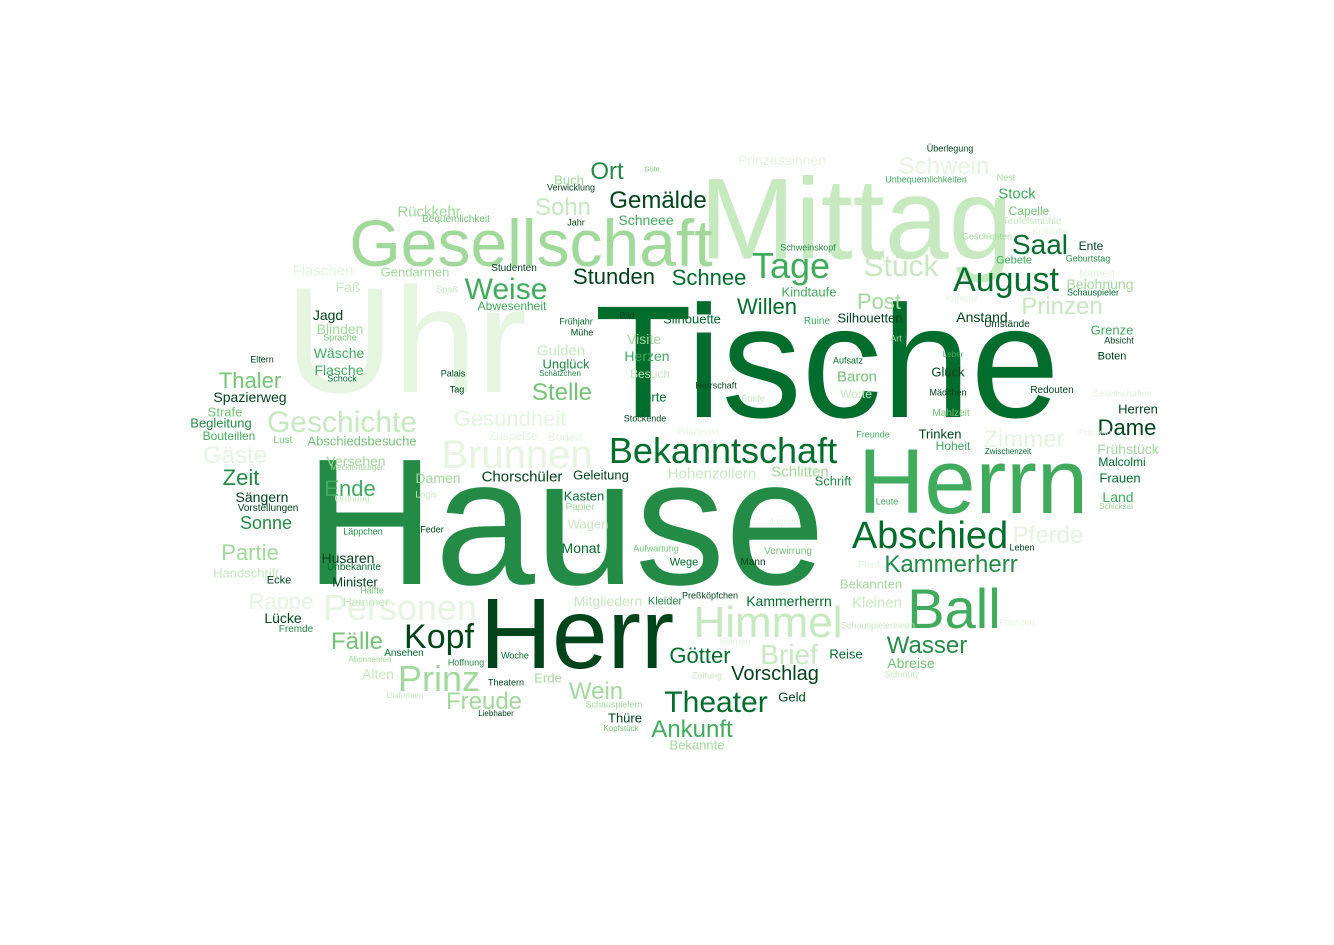 This screenshot has height=945, width=1334. What do you see at coordinates (1017, 194) in the screenshot?
I see `cloud-word: Stock` at bounding box center [1017, 194].